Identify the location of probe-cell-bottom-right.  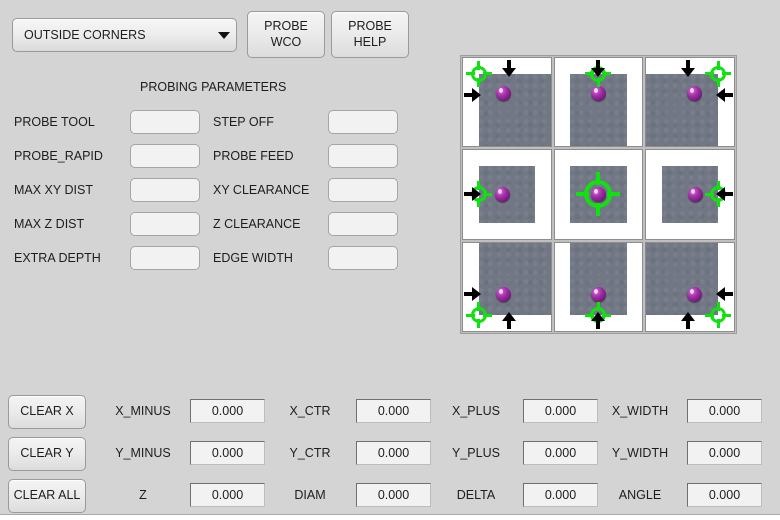
(690, 286).